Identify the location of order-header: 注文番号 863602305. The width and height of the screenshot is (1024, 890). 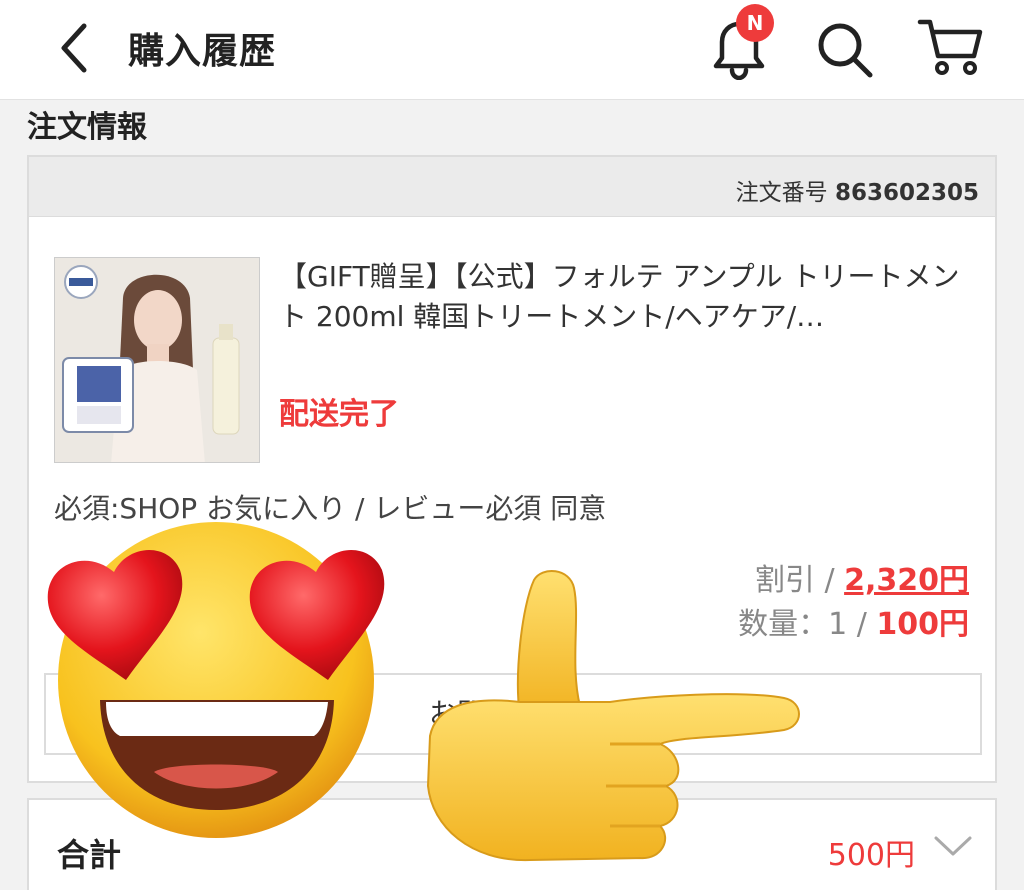
(512, 187).